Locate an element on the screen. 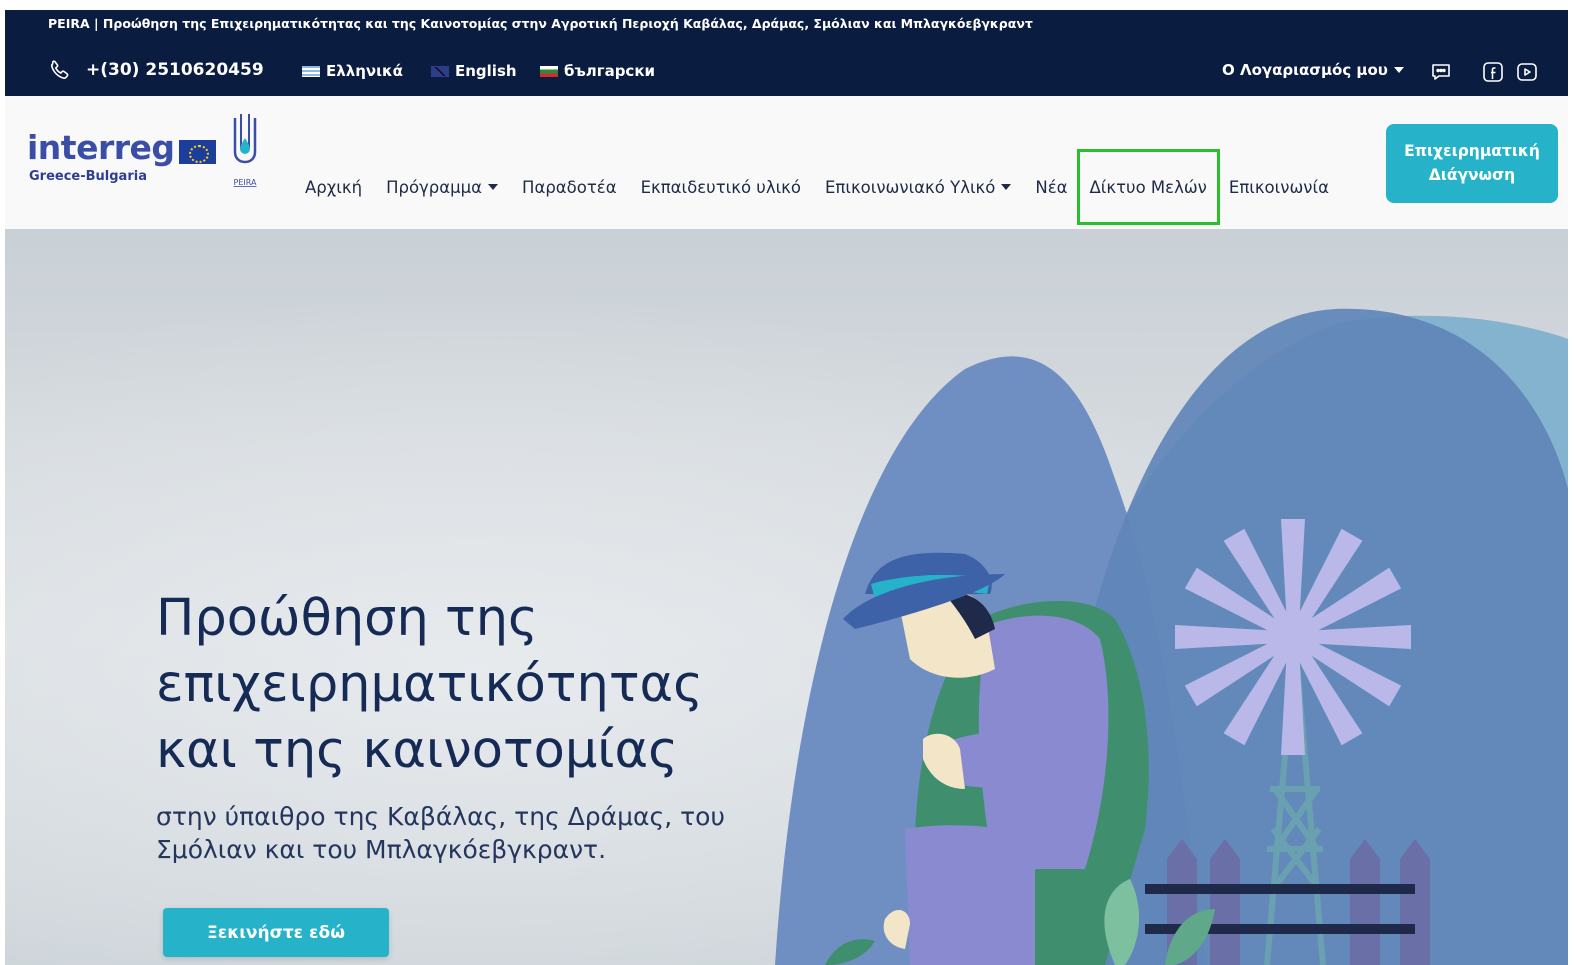  phone-icon is located at coordinates (59, 70).